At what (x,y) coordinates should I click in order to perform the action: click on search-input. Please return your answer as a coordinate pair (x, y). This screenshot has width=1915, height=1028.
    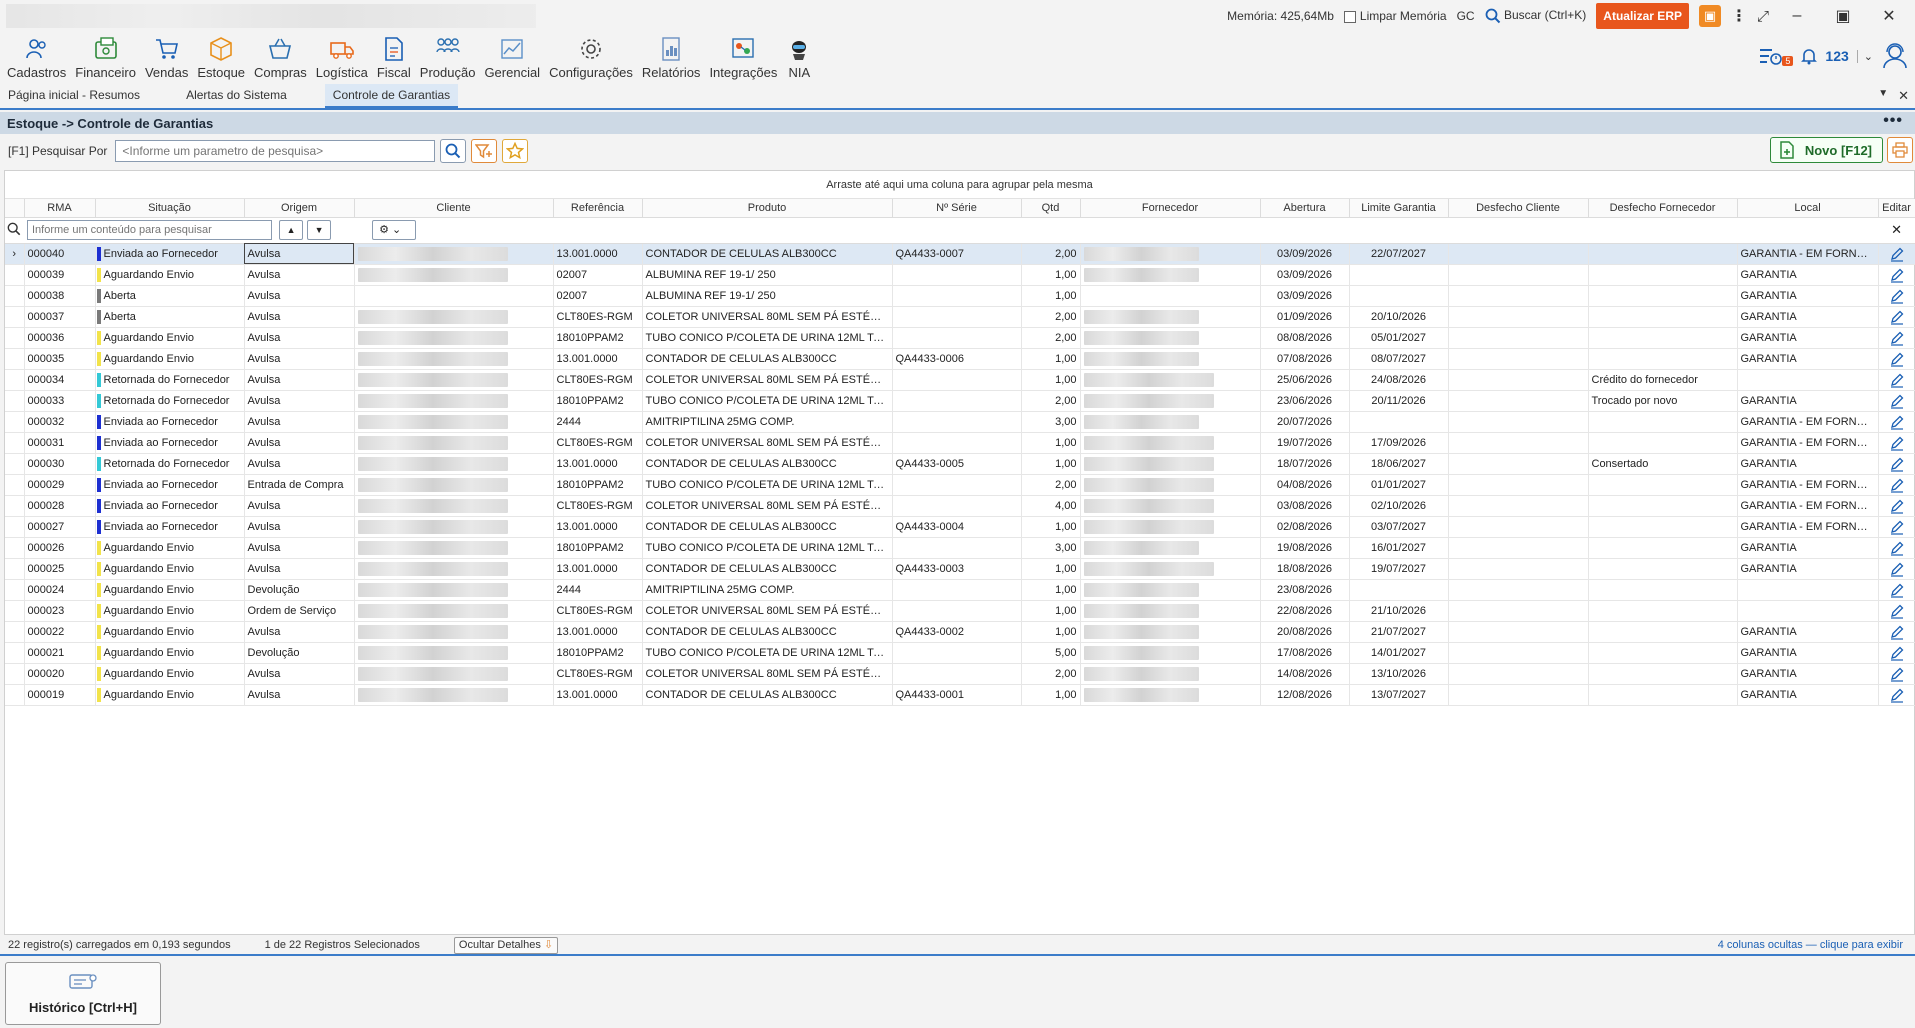
    Looking at the image, I should click on (275, 151).